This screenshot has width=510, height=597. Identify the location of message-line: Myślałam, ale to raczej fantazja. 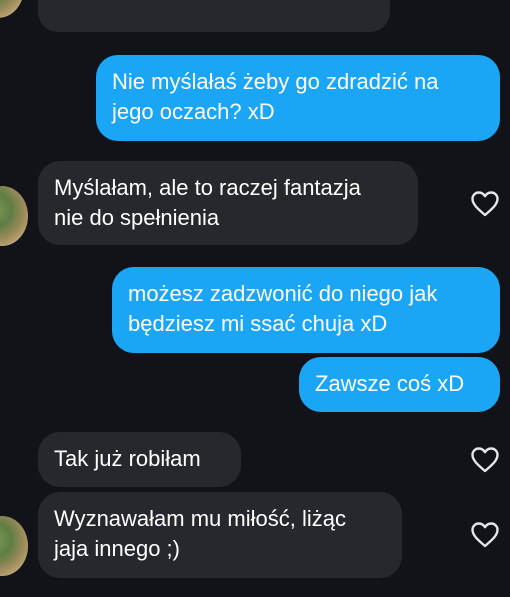
(207, 187).